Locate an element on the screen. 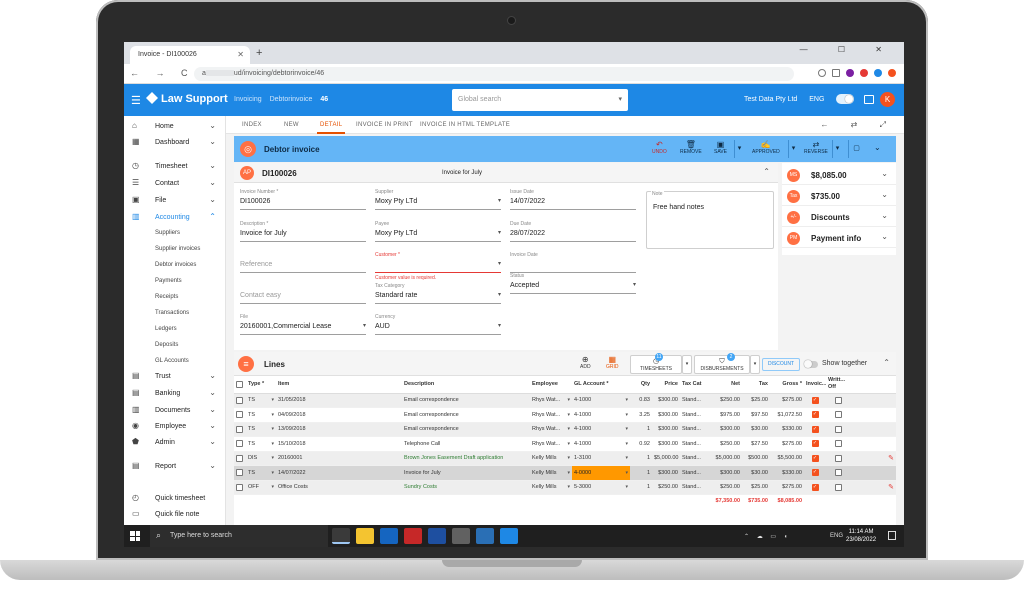 This screenshot has height=590, width=1024. tab-detail: DETAIL is located at coordinates (331, 128).